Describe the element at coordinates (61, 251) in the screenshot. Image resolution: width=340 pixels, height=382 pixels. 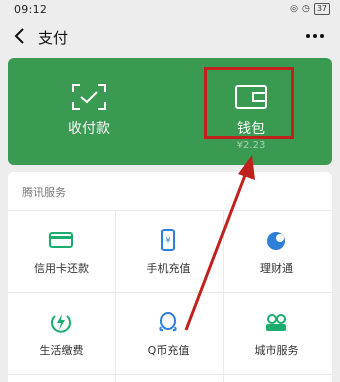
I see `service-credit-card: 信用卡还款` at that location.